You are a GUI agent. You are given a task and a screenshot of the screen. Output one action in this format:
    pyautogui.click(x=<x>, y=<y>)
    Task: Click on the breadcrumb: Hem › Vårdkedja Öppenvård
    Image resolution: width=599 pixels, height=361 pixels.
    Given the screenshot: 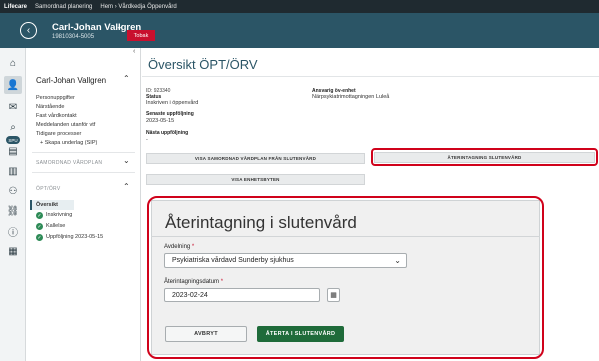 What is the action you would take?
    pyautogui.click(x=138, y=7)
    